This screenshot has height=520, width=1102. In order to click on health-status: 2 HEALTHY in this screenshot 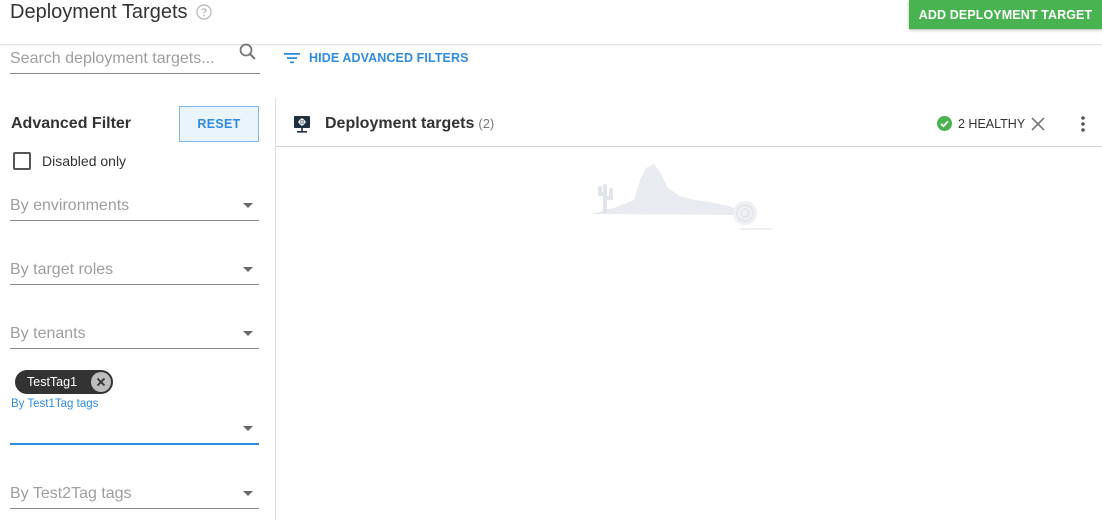, I will do `click(981, 123)`.